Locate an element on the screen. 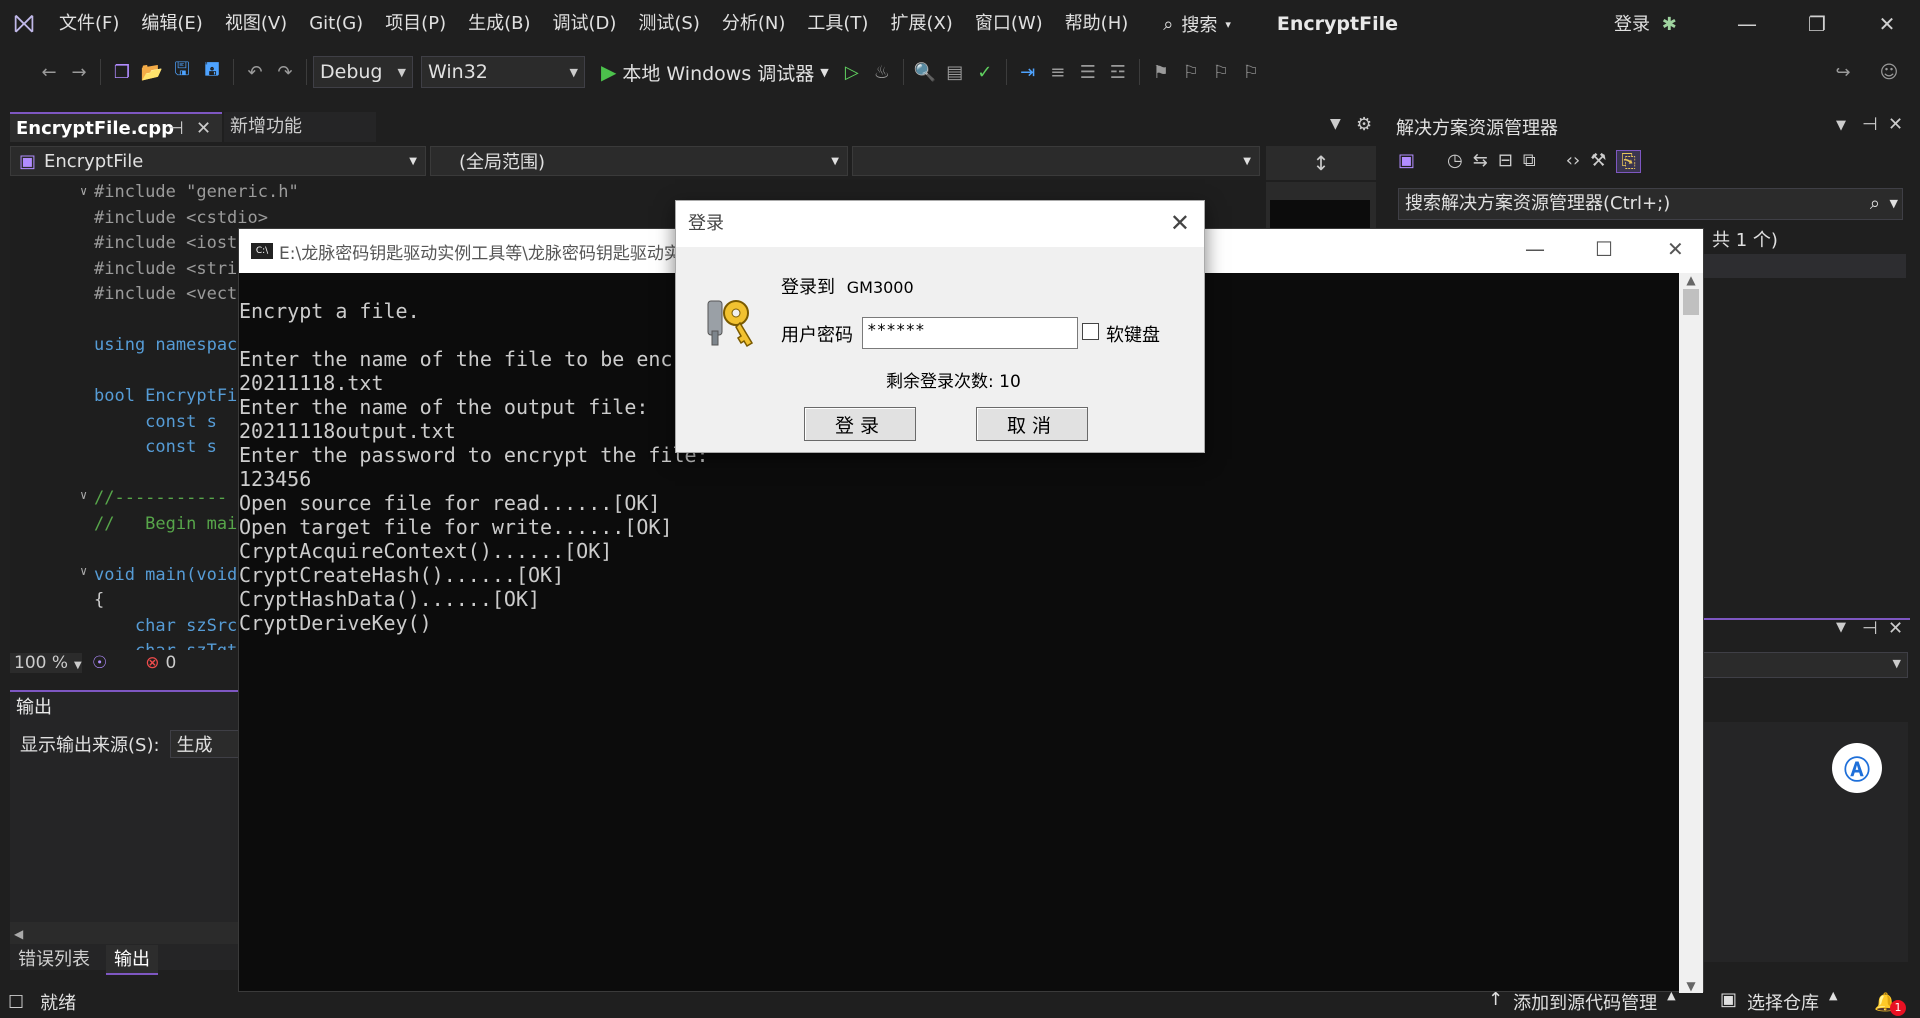  clear-bookmarks-icon: ⚐ is located at coordinates (1251, 72).